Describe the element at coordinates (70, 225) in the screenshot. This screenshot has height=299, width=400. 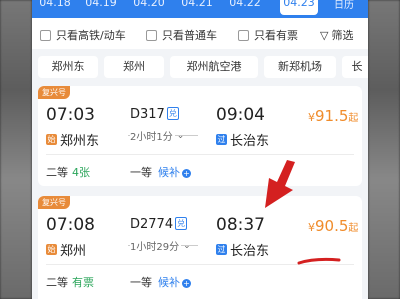
I see `departure-time: 07:08` at that location.